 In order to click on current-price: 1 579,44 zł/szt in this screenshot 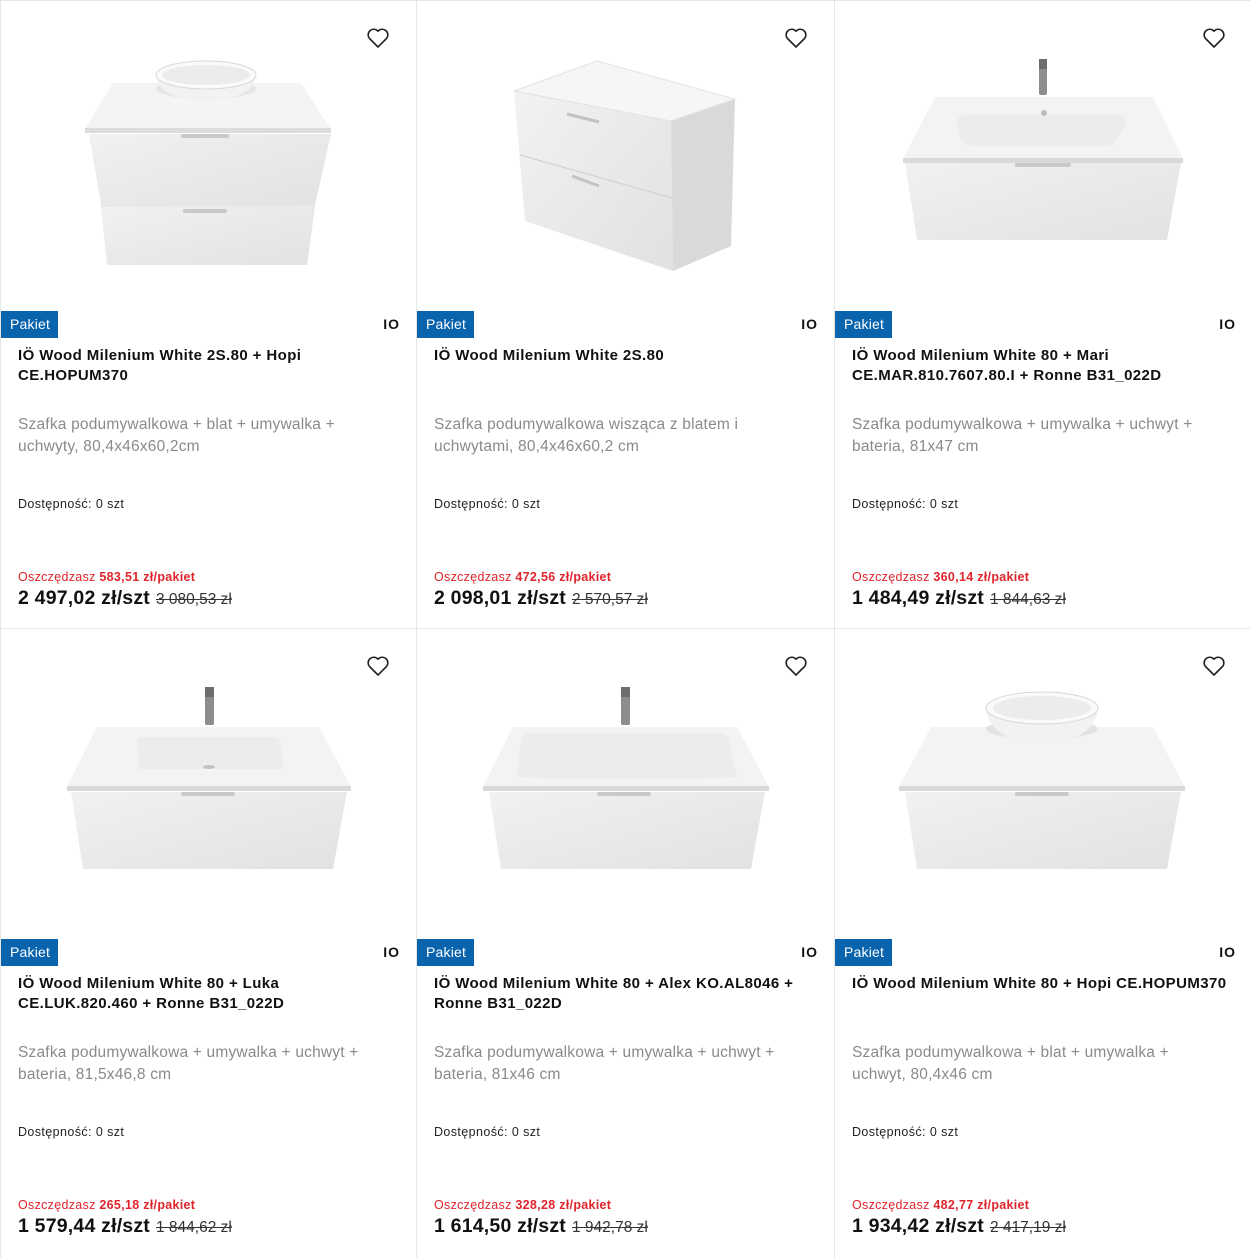, I will do `click(84, 1226)`.